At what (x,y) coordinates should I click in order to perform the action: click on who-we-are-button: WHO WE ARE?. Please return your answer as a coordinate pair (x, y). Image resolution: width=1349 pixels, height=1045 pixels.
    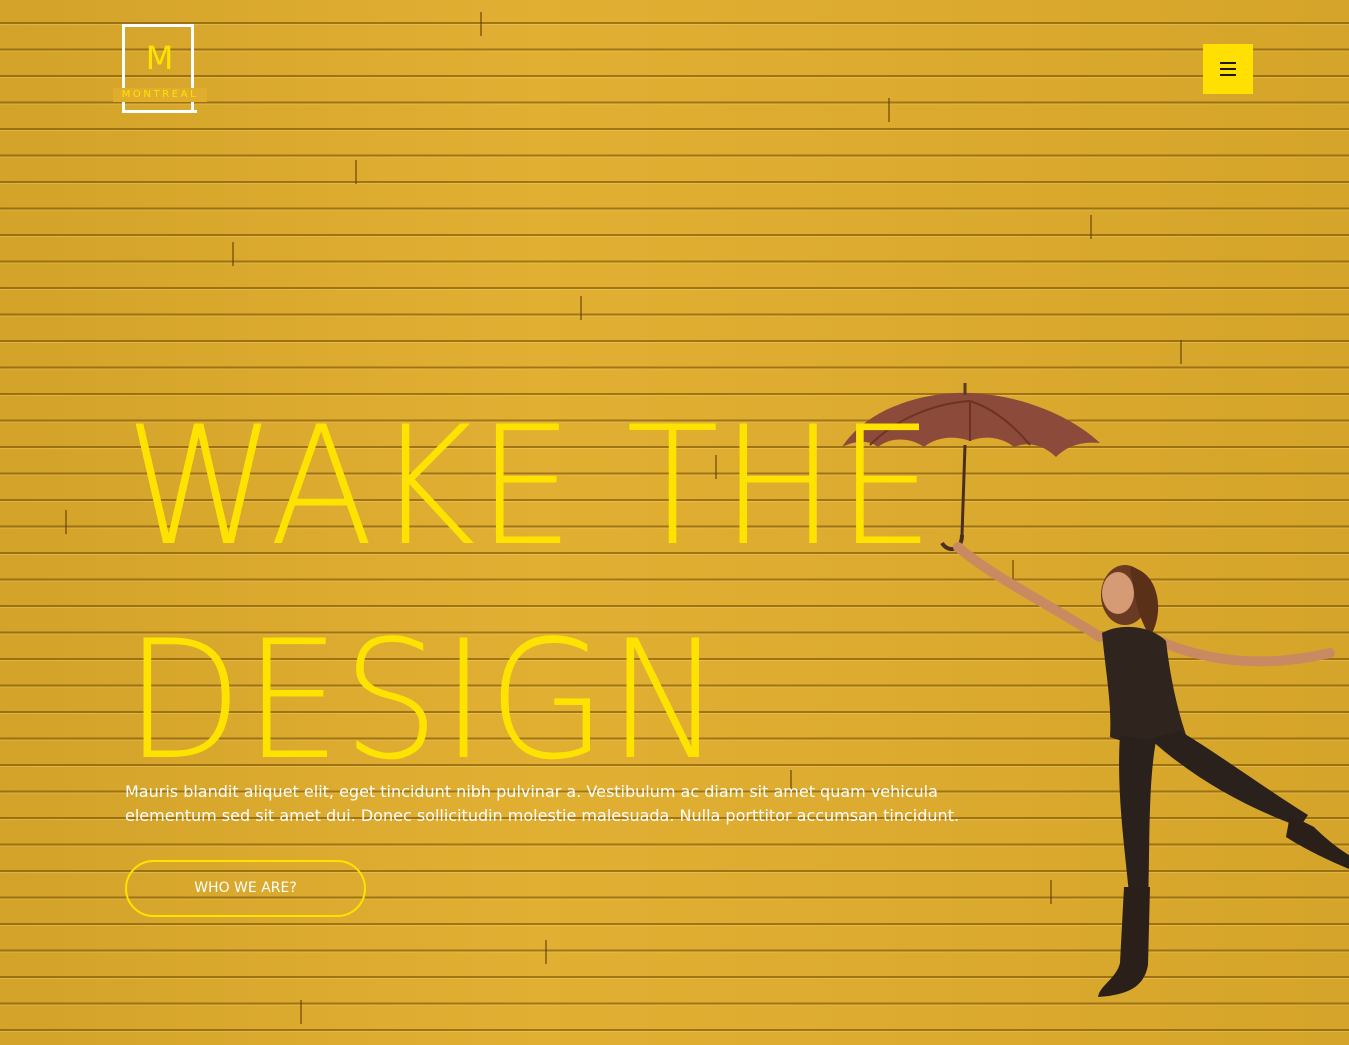
    Looking at the image, I should click on (245, 888).